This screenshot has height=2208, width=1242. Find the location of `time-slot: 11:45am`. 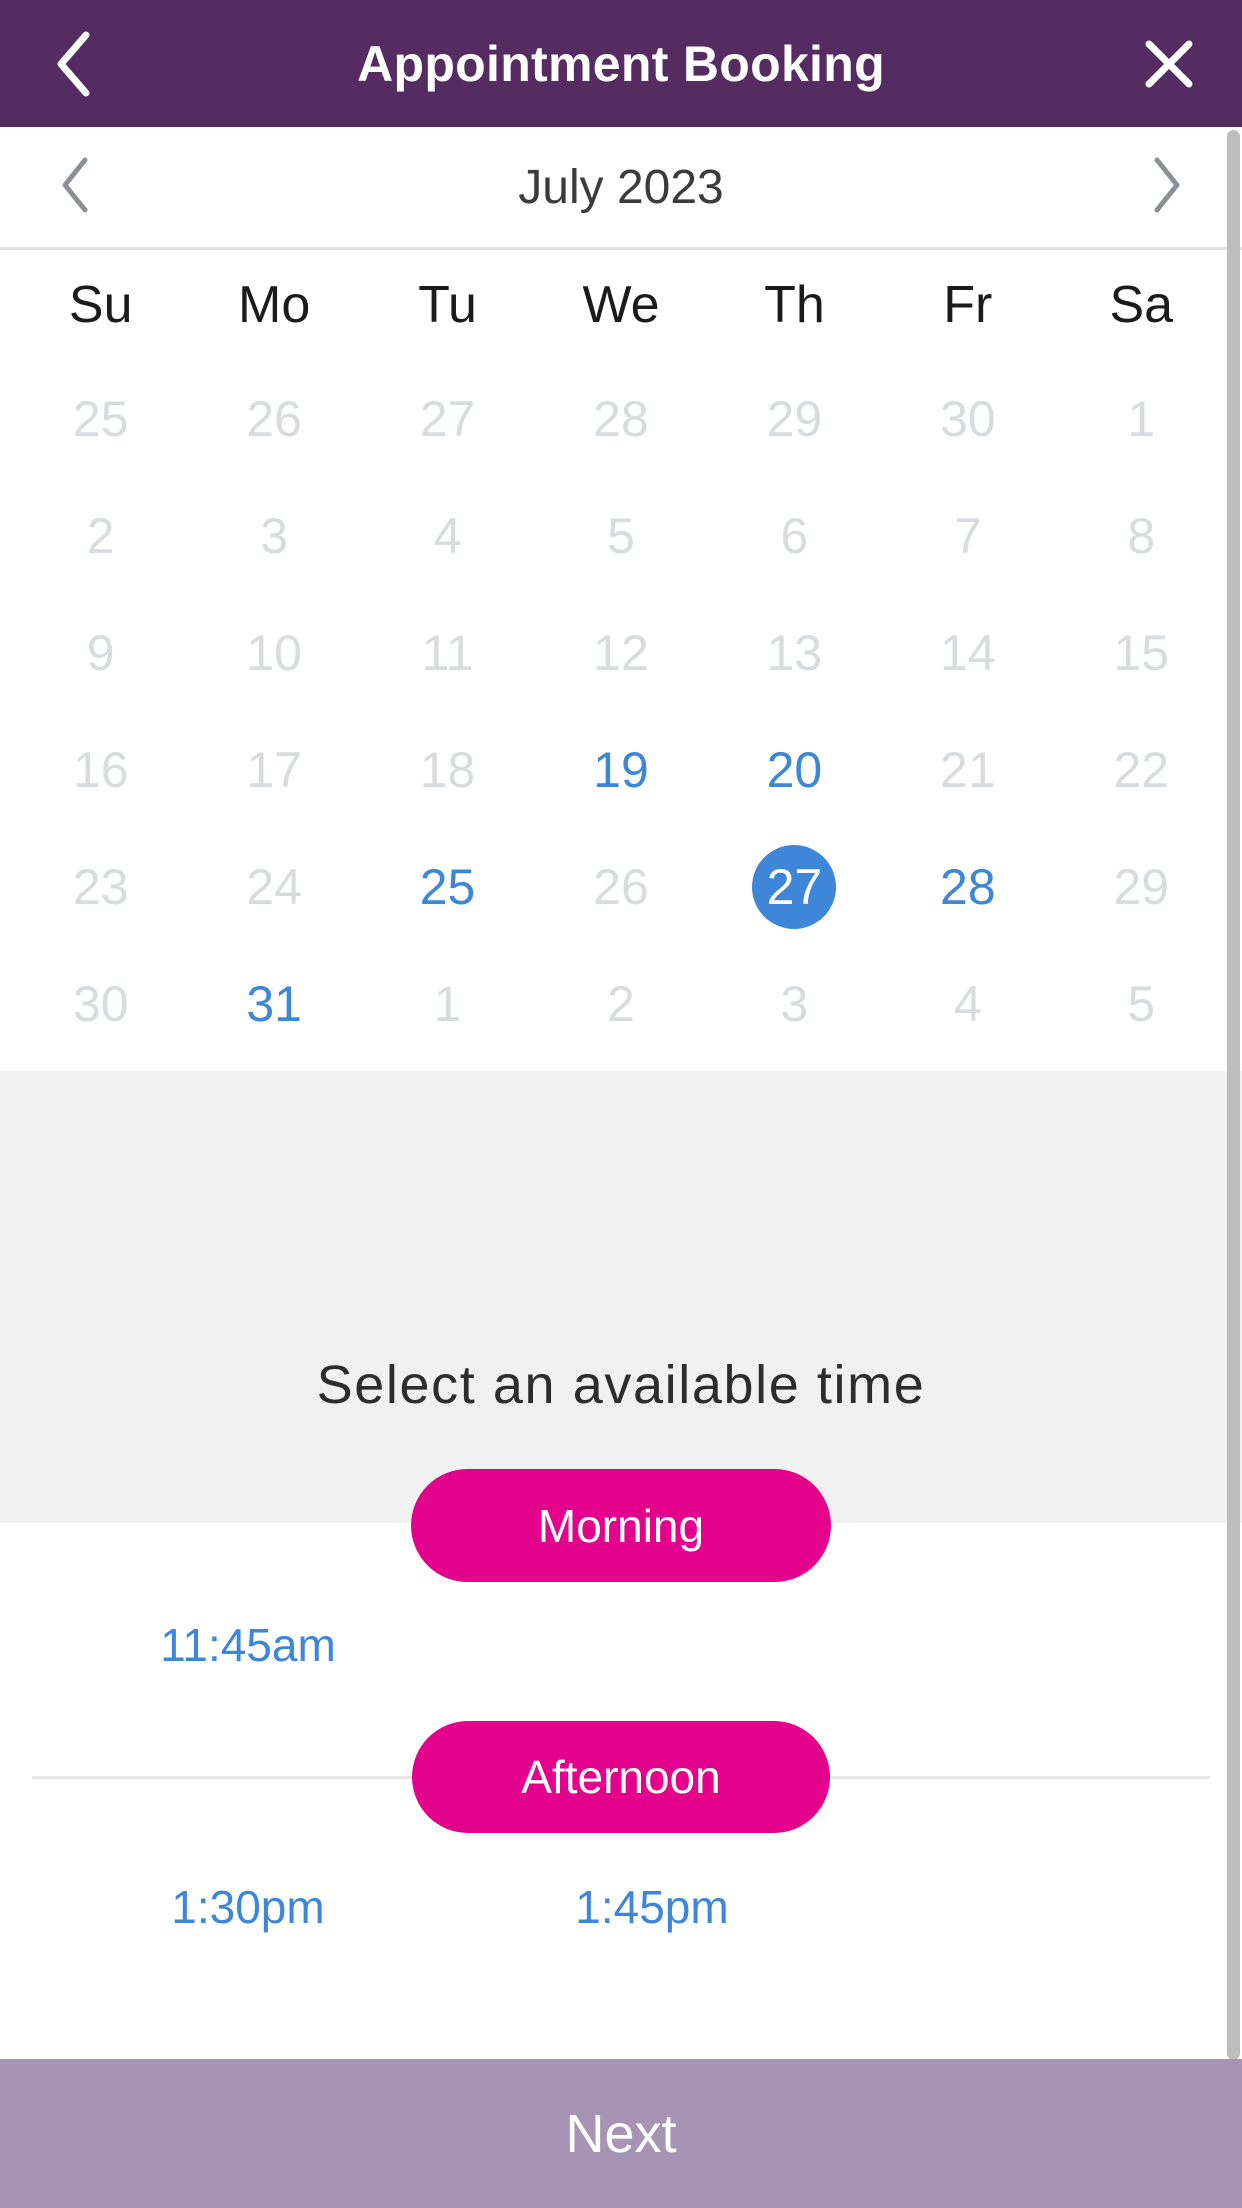

time-slot: 11:45am is located at coordinates (248, 1645).